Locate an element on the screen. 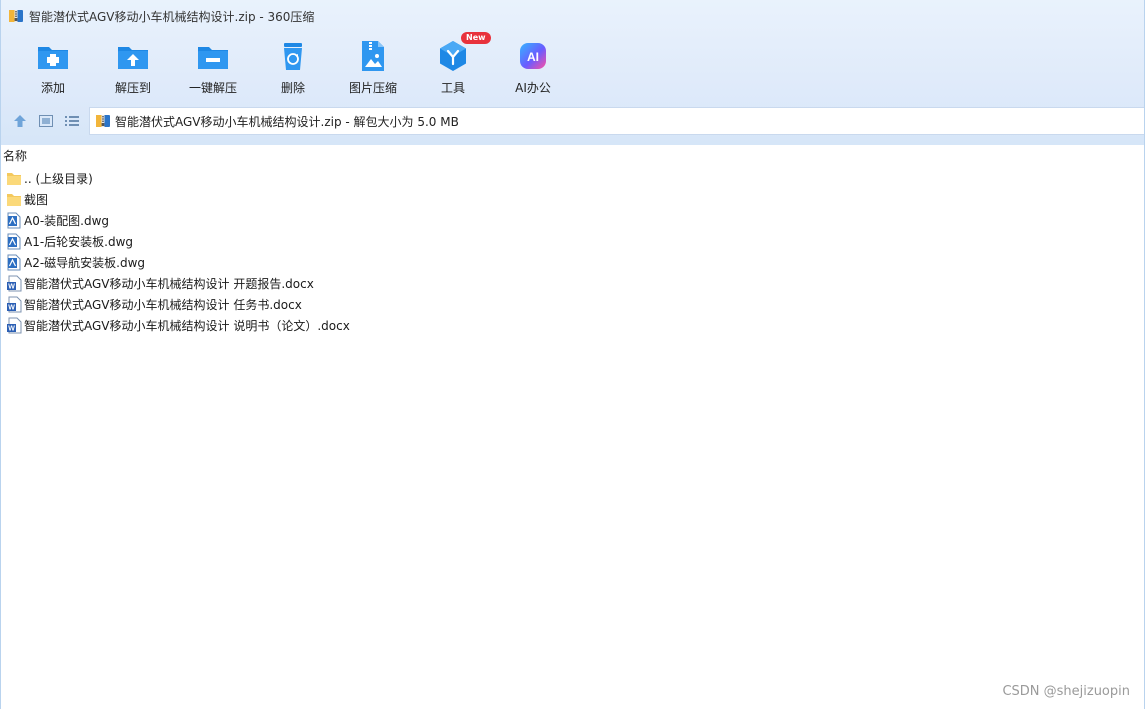  list-item-file: W 智能潜伏式AGV移动小车机械结构设计 说明书（论文）.docx is located at coordinates (572, 325).